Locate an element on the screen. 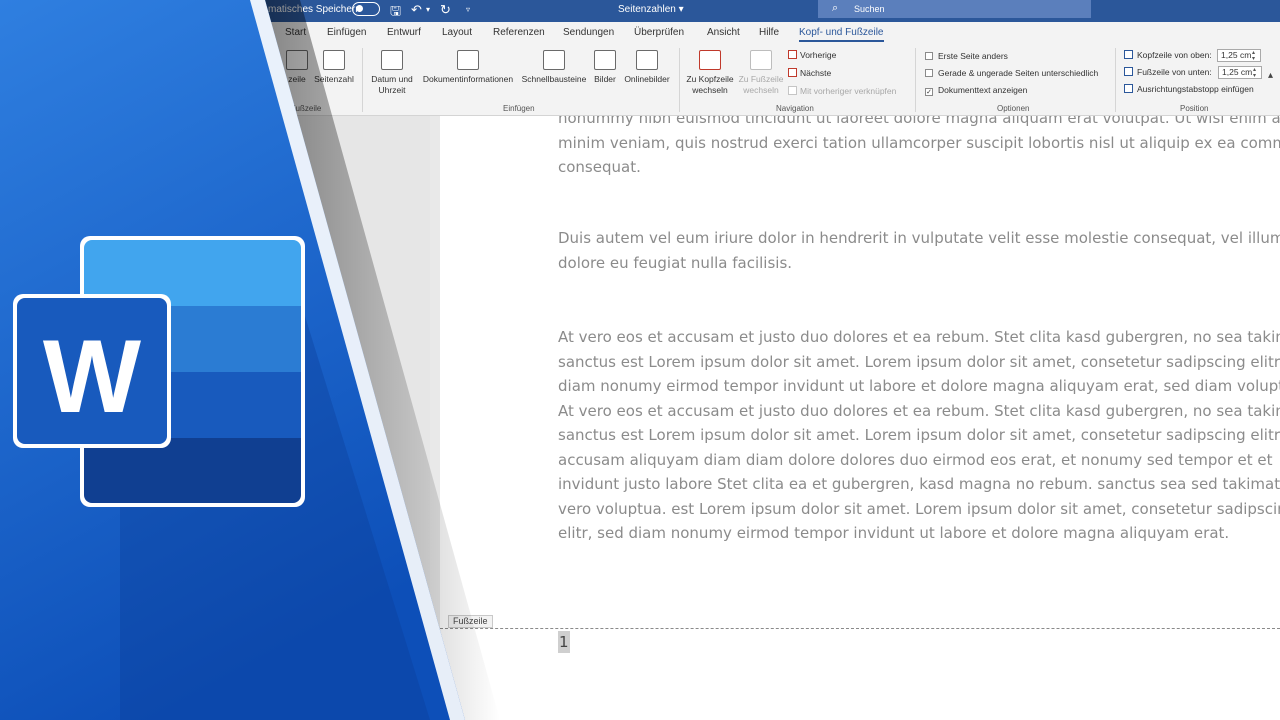  online-picture-icon is located at coordinates (647, 60).